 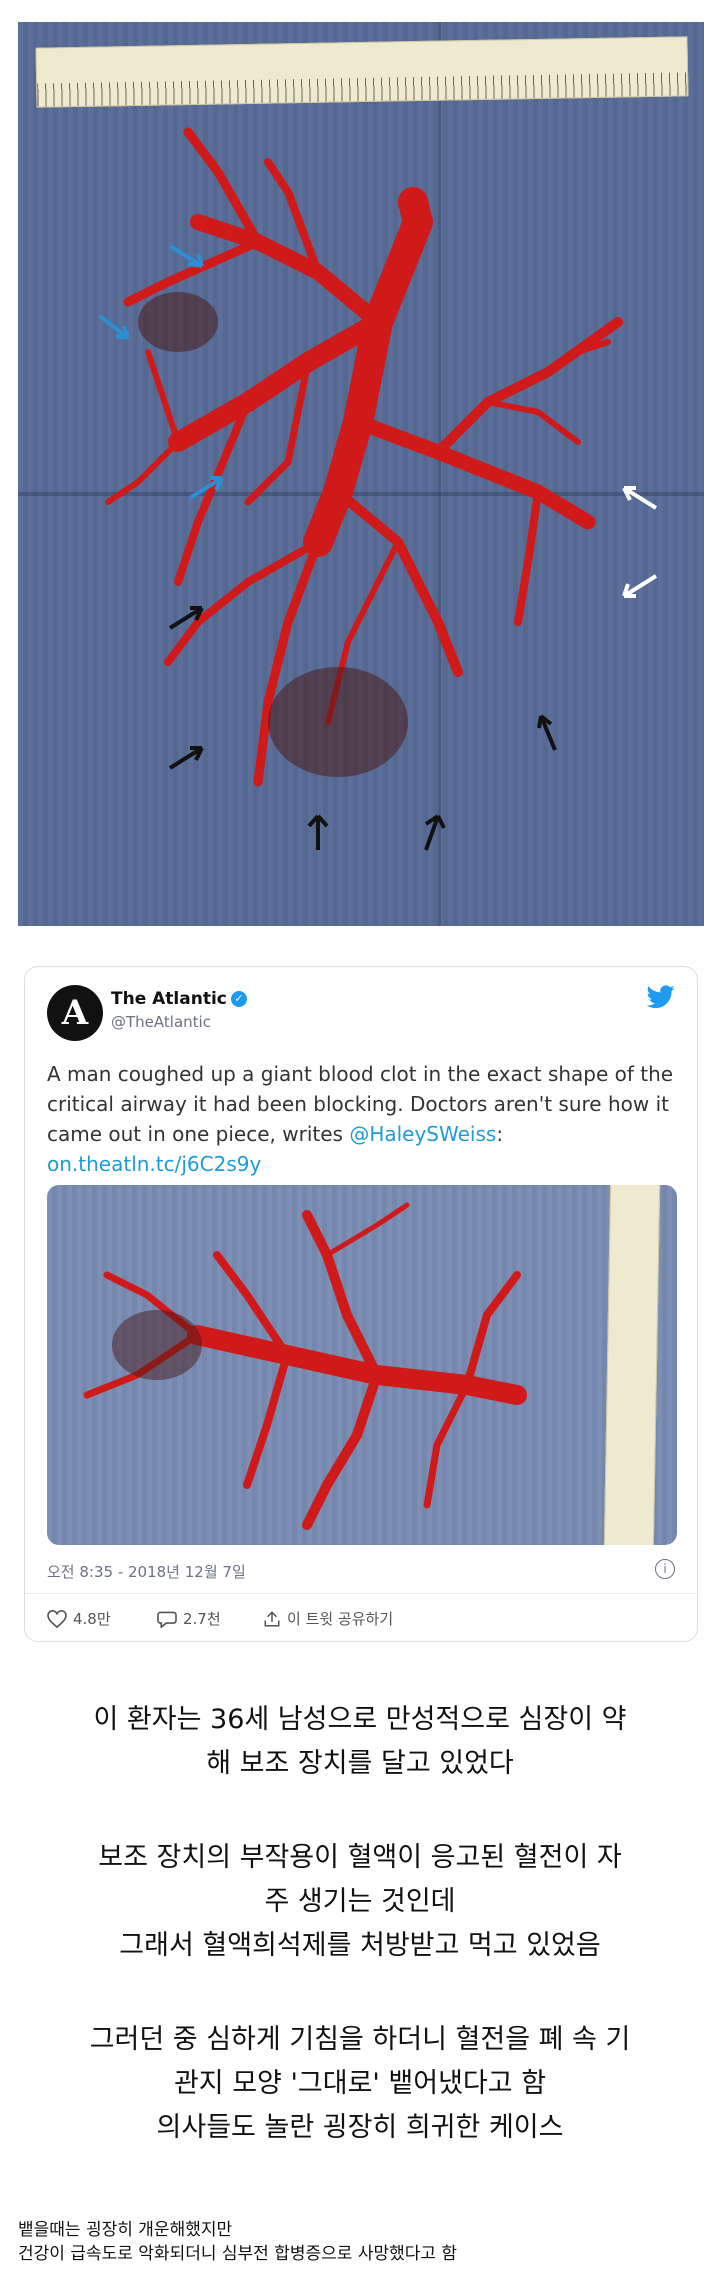 What do you see at coordinates (305, 1366) in the screenshot?
I see `blood-clot-cast-rotated` at bounding box center [305, 1366].